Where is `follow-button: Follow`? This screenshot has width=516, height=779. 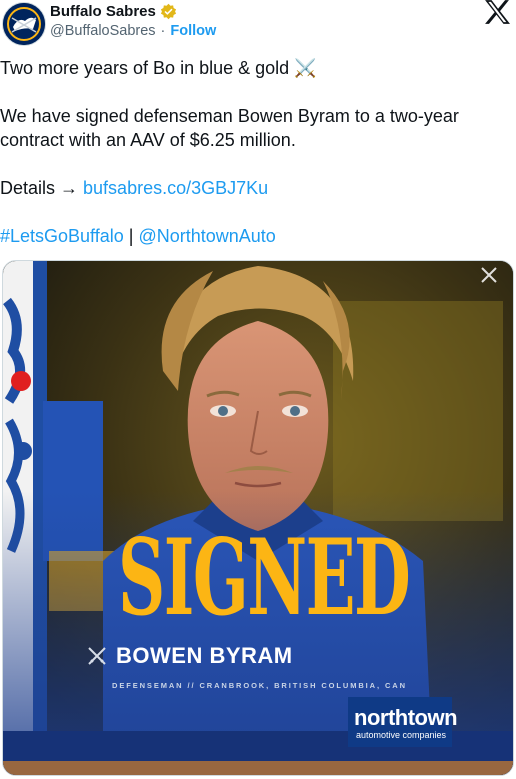
follow-button: Follow is located at coordinates (193, 31).